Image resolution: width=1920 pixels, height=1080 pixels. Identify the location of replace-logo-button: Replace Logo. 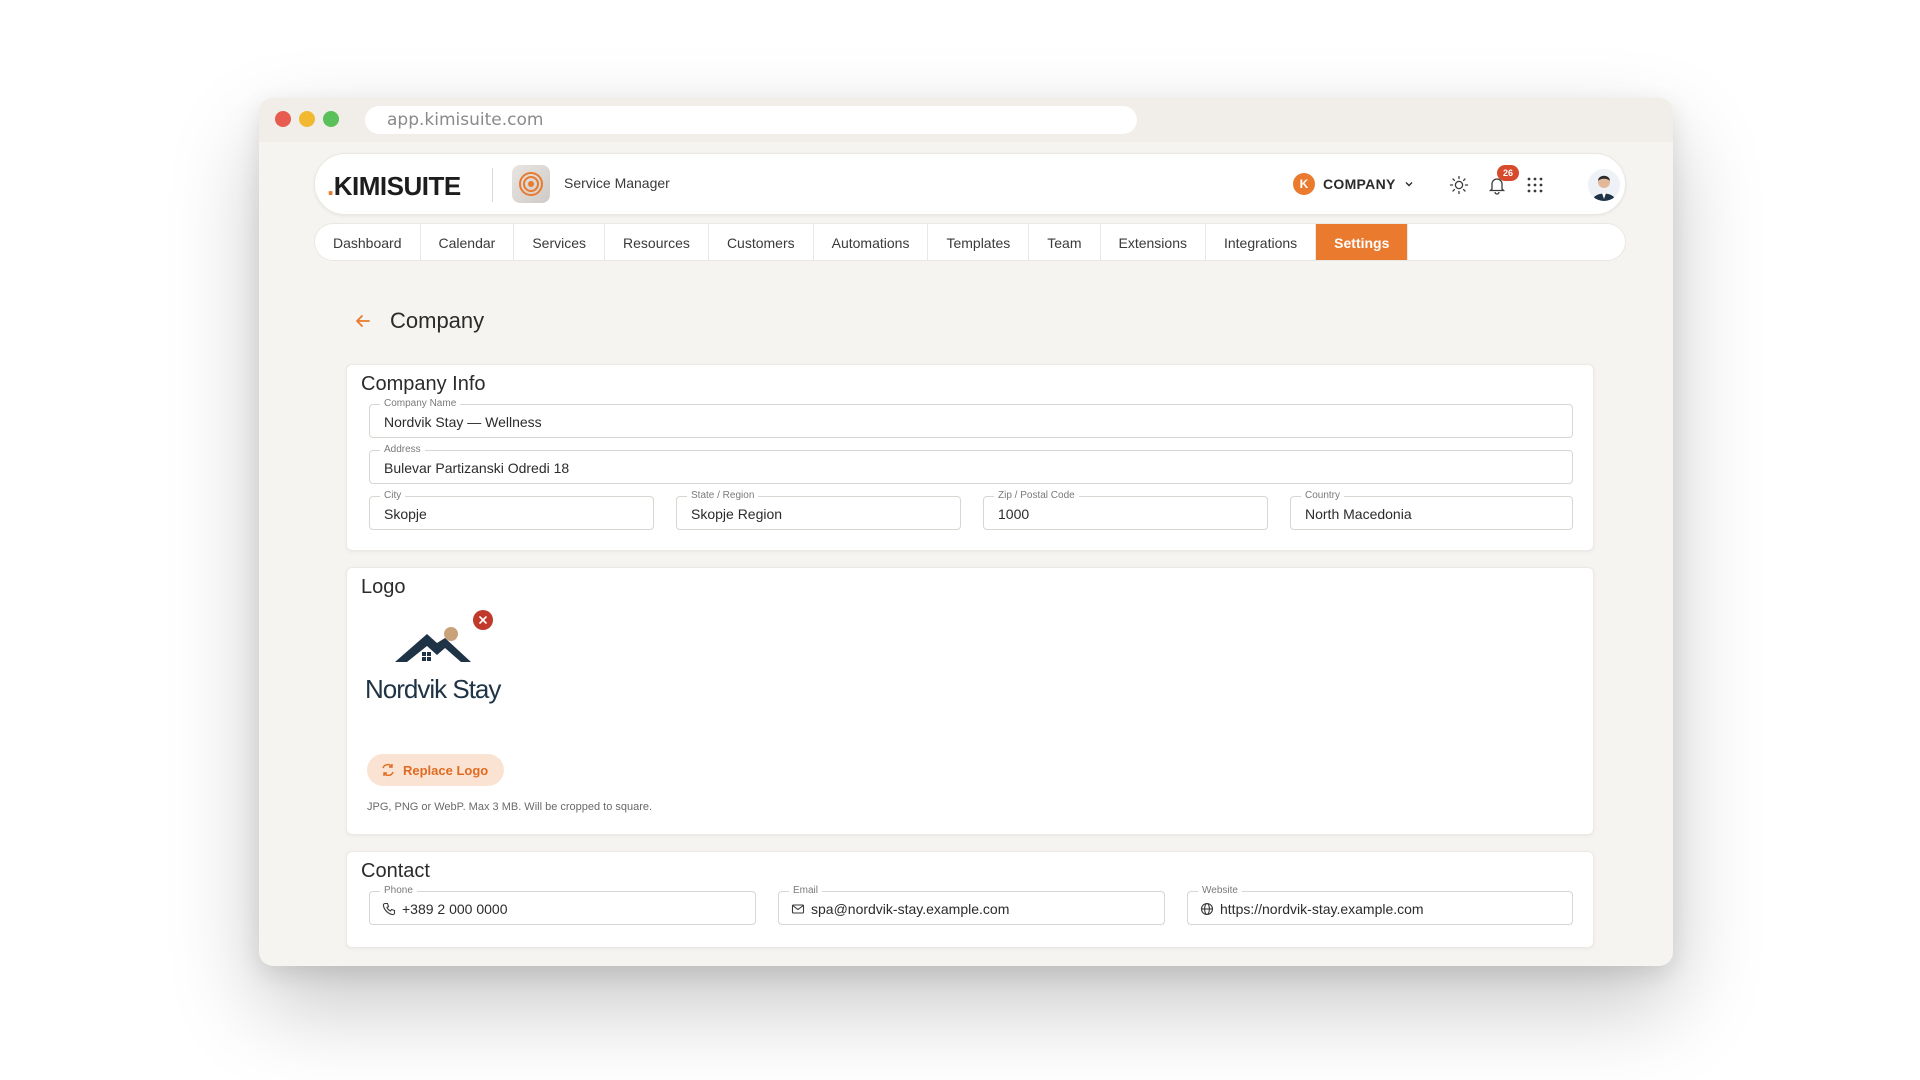
(436, 770).